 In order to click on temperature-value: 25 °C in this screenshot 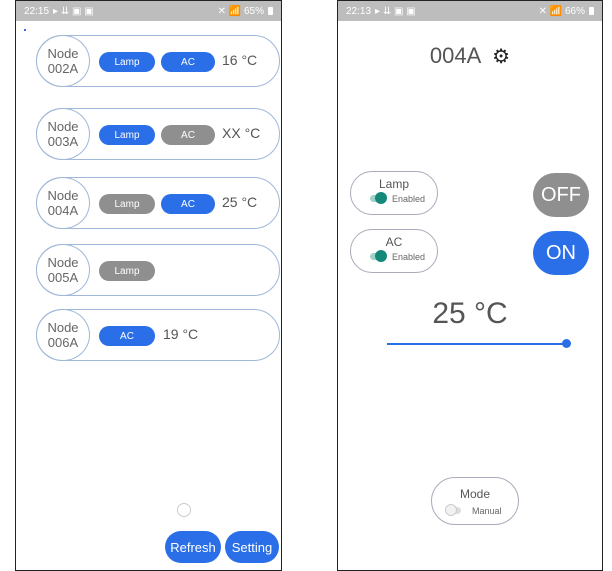, I will do `click(470, 313)`.